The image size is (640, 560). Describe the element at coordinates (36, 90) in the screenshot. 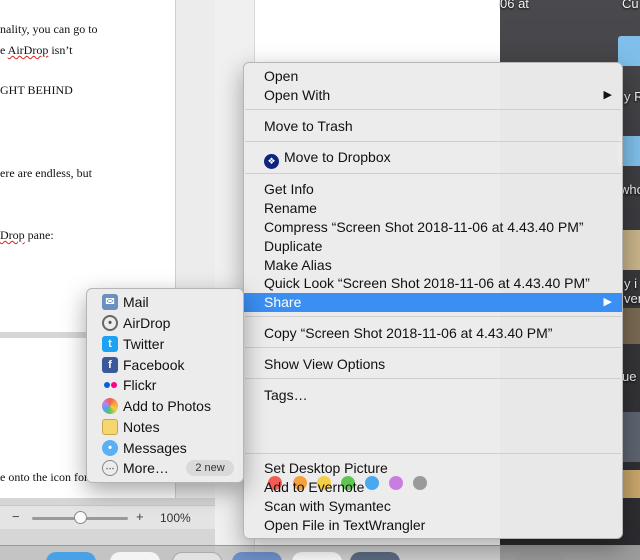

I see `document-text-line: GHT BEHIND` at that location.